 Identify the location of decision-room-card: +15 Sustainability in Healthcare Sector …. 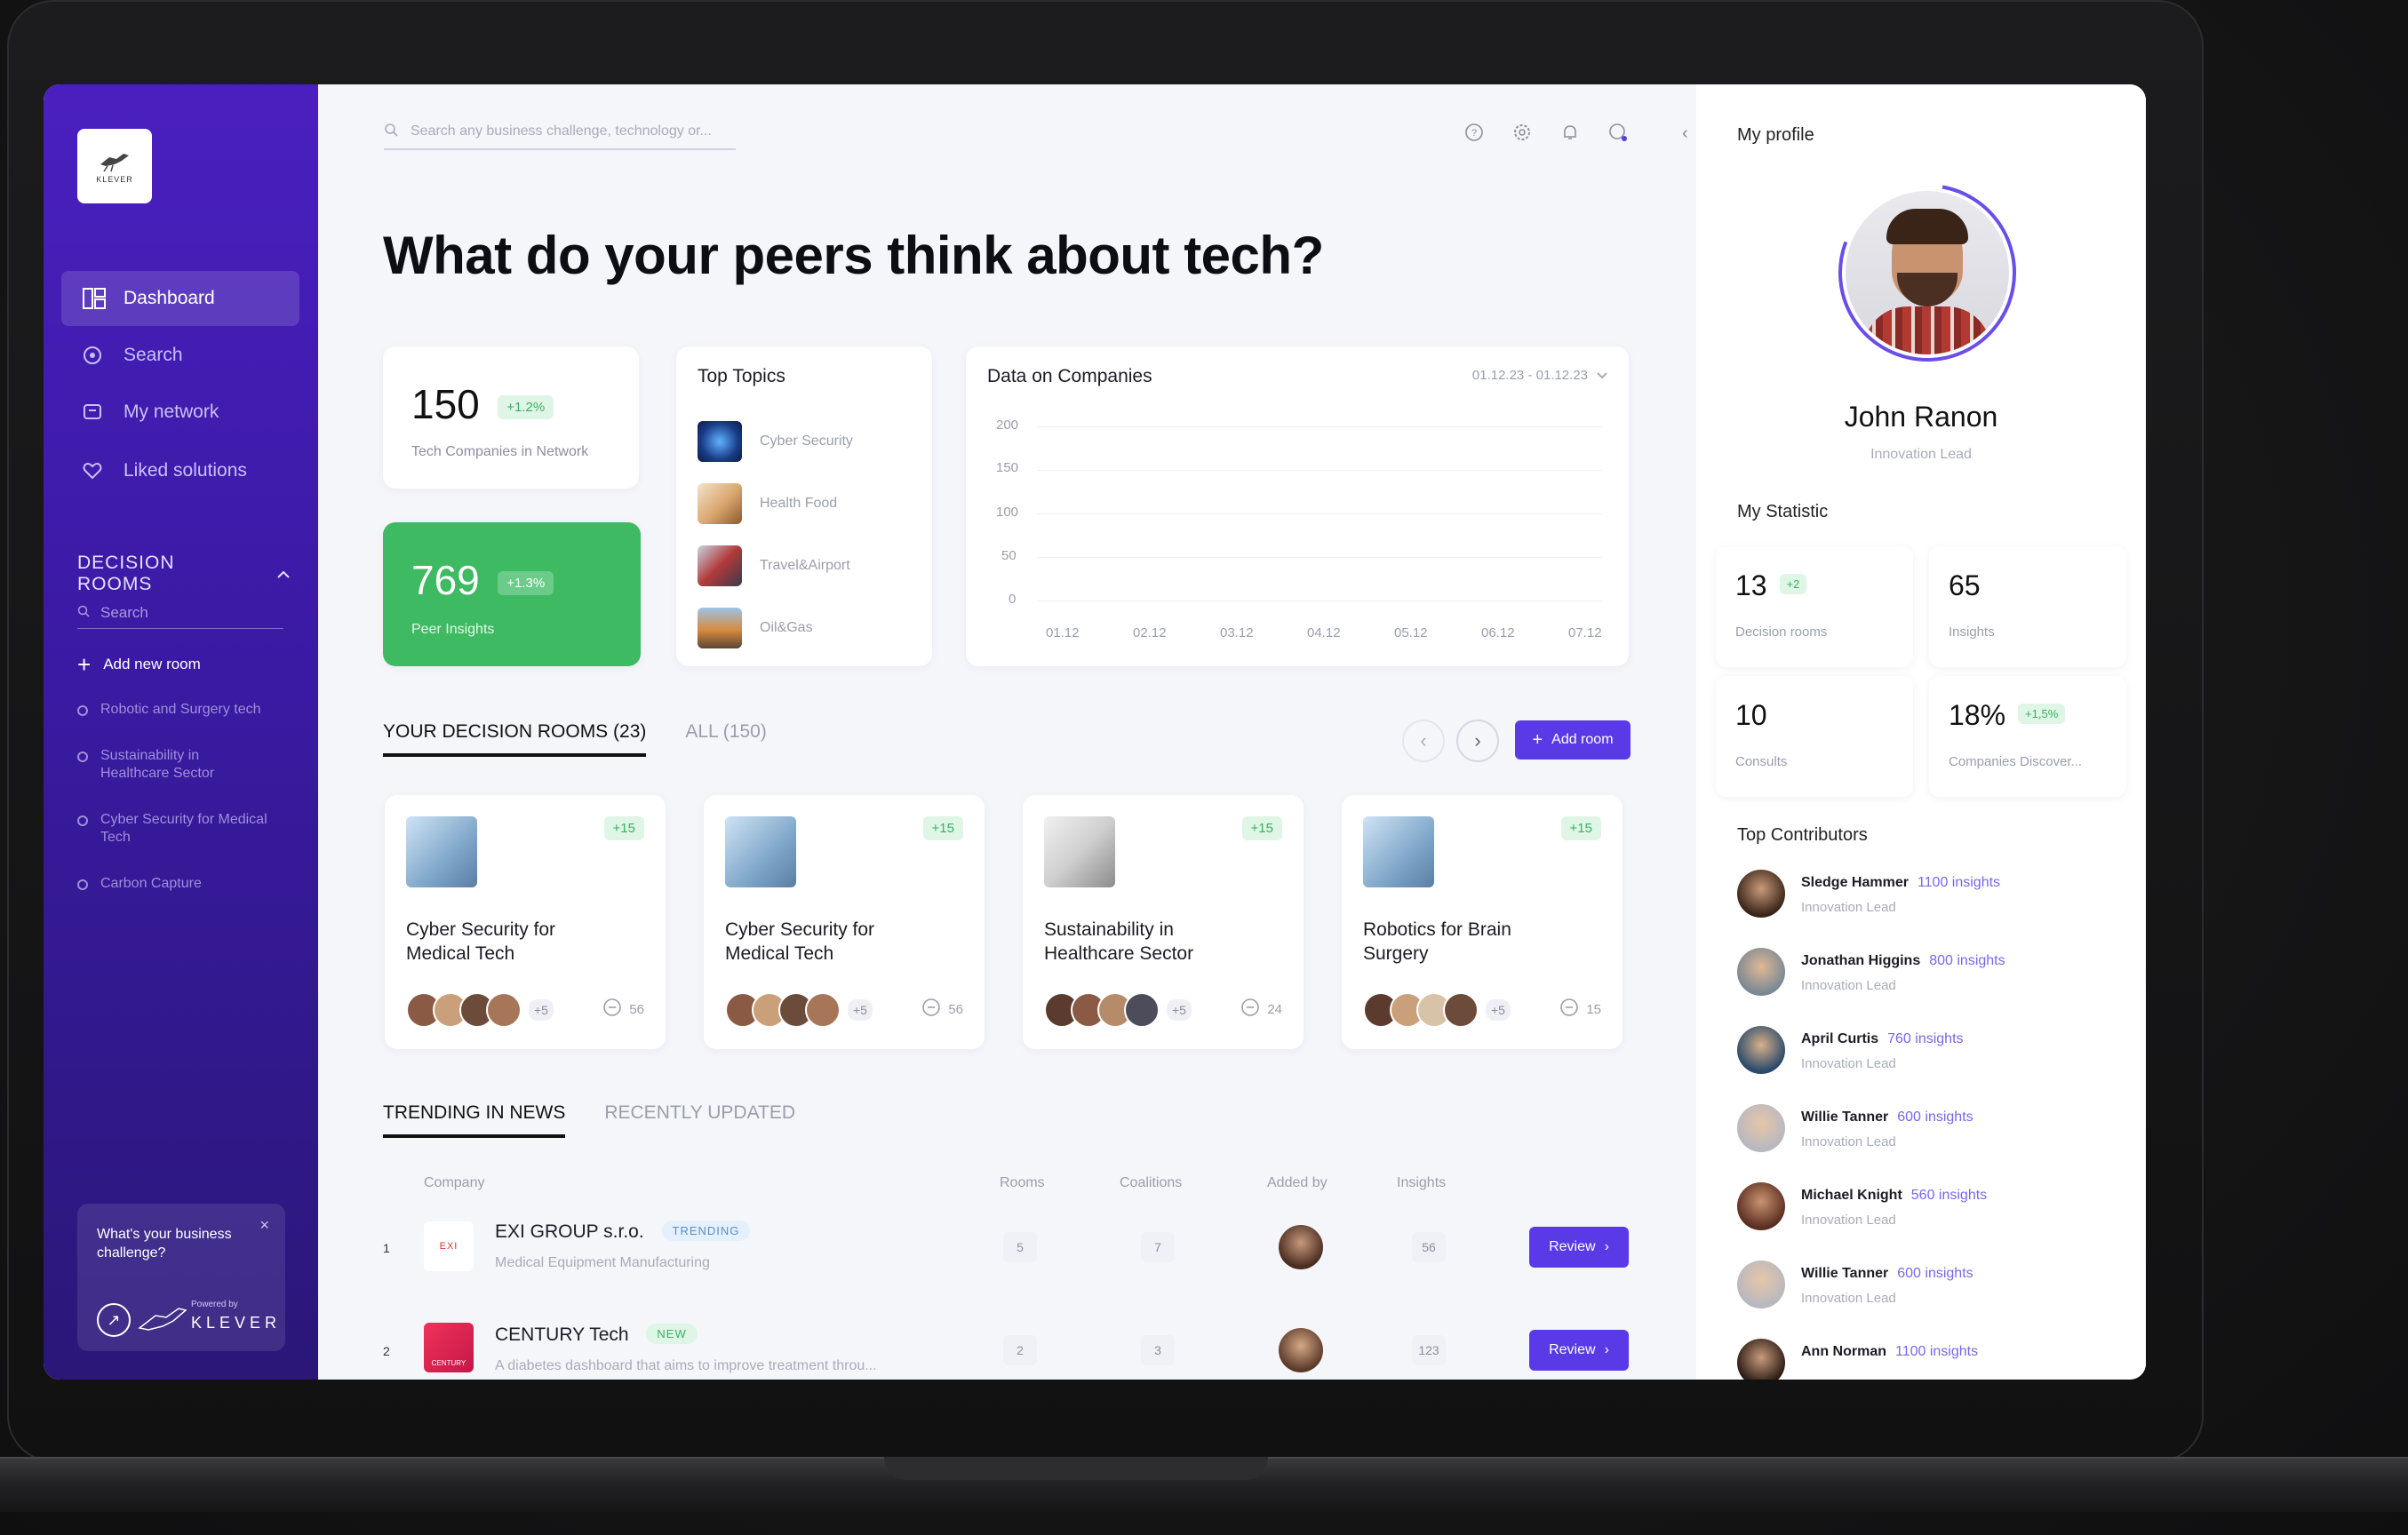
(1163, 922).